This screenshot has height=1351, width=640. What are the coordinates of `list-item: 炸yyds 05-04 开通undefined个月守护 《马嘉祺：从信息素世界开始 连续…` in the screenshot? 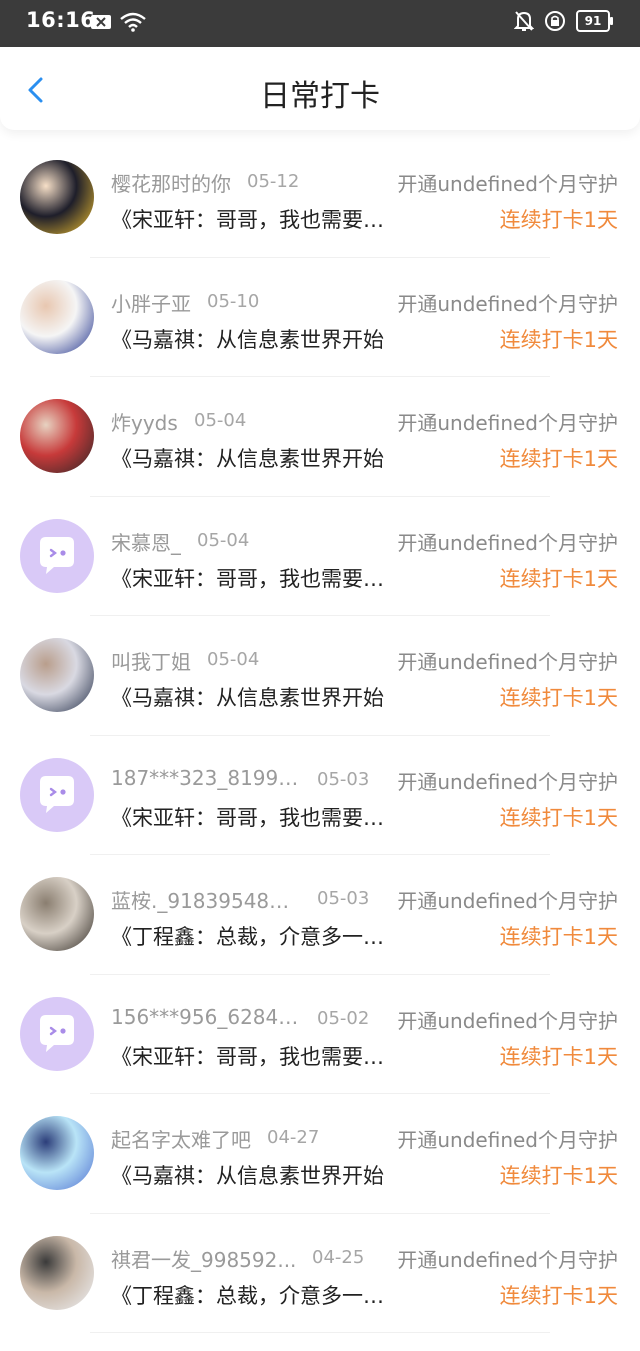 It's located at (320, 437).